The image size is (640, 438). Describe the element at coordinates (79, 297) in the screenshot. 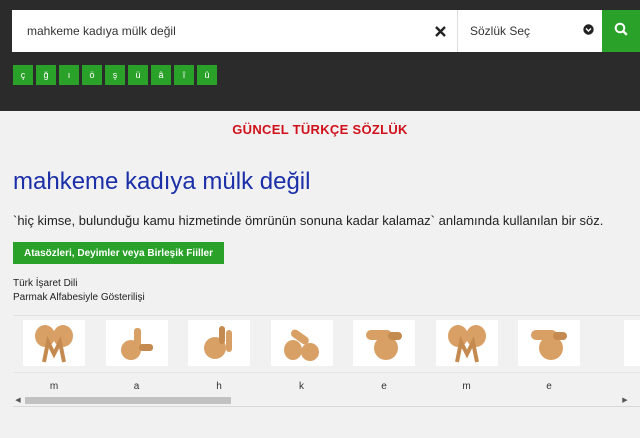

I see `finger-alphabet-label: Parmak Alfabesiyle Gösterilişi` at that location.